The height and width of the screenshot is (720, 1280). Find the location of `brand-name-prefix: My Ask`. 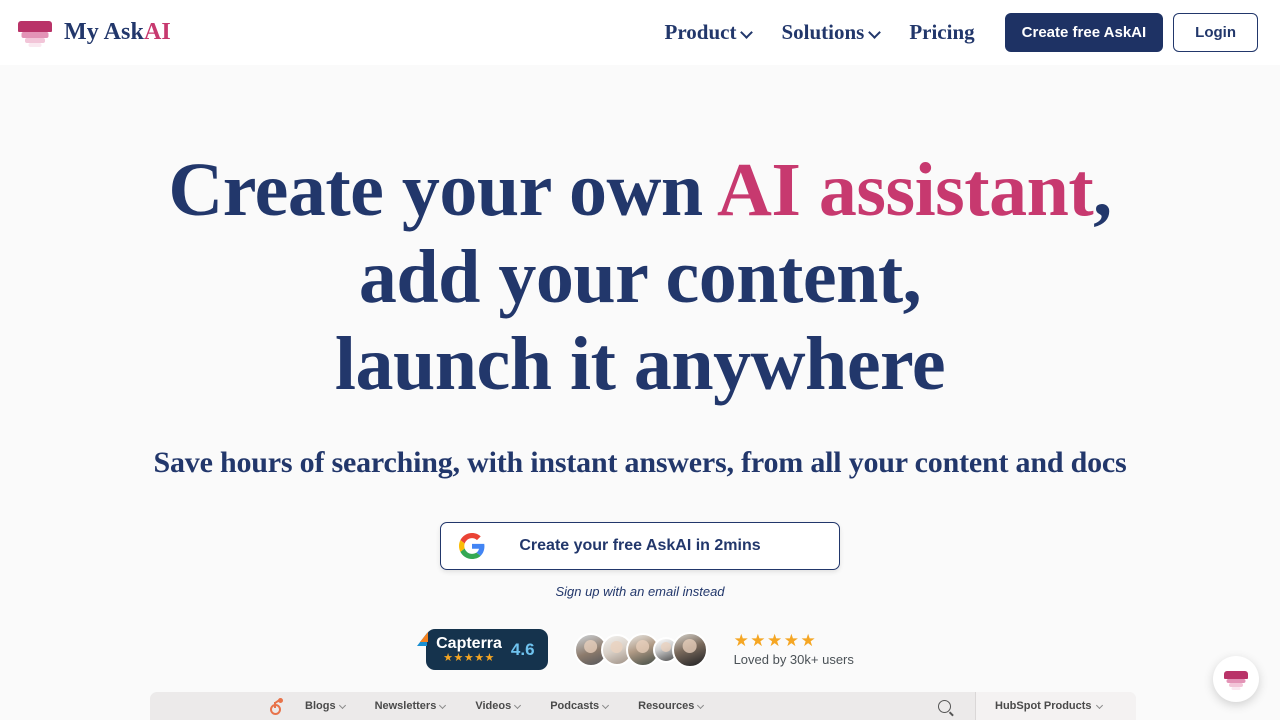

brand-name-prefix: My Ask is located at coordinates (104, 32).